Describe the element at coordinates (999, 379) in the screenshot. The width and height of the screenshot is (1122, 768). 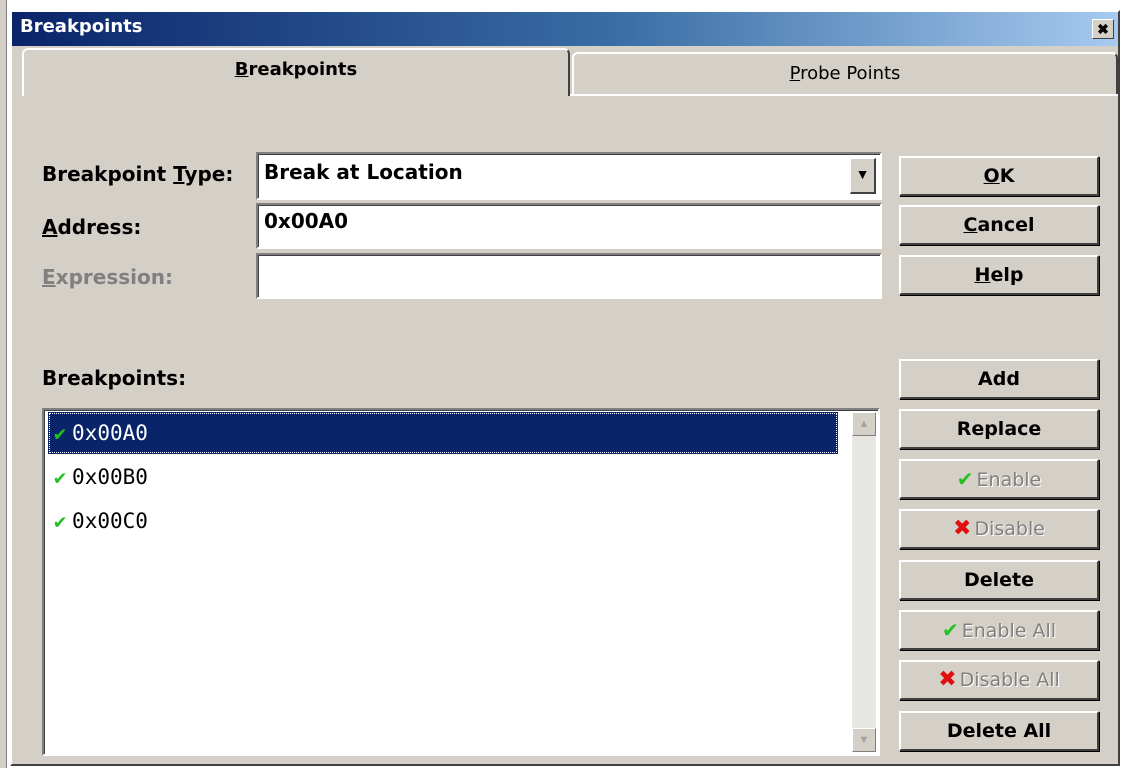
I see `add-button: Add` at that location.